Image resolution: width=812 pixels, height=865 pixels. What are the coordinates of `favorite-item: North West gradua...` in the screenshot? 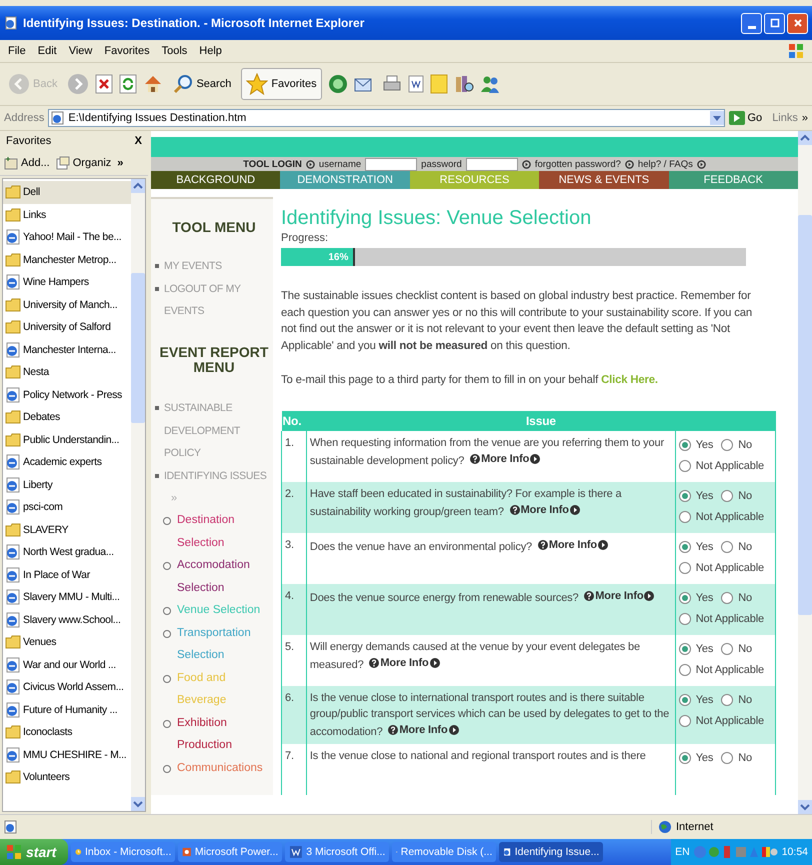 It's located at (67, 552).